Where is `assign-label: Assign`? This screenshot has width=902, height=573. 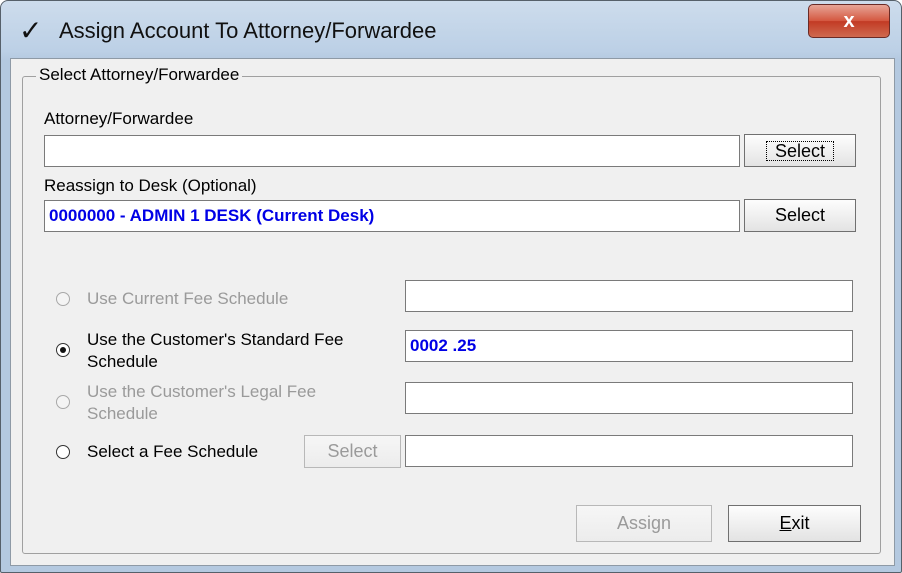
assign-label: Assign is located at coordinates (644, 523).